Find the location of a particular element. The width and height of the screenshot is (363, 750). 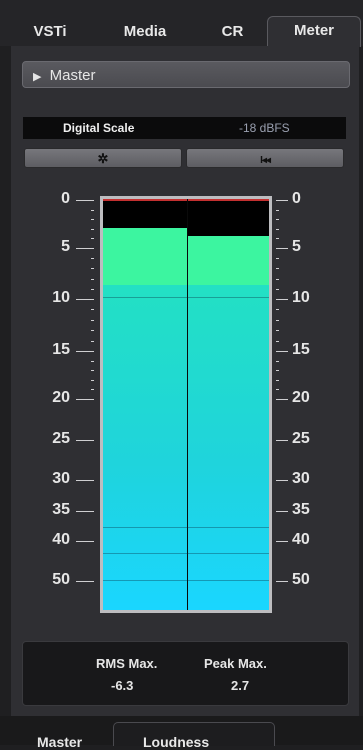

reset-icon: I◂◂ is located at coordinates (265, 160).